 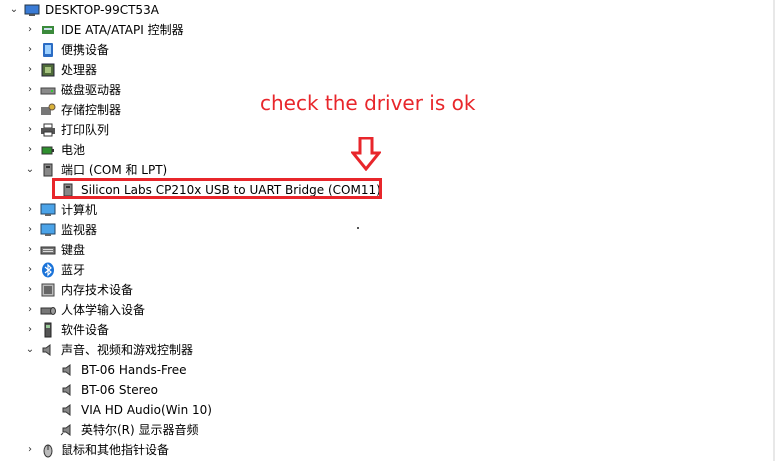 I want to click on annotation-text: check the driver is ok, so click(x=368, y=103).